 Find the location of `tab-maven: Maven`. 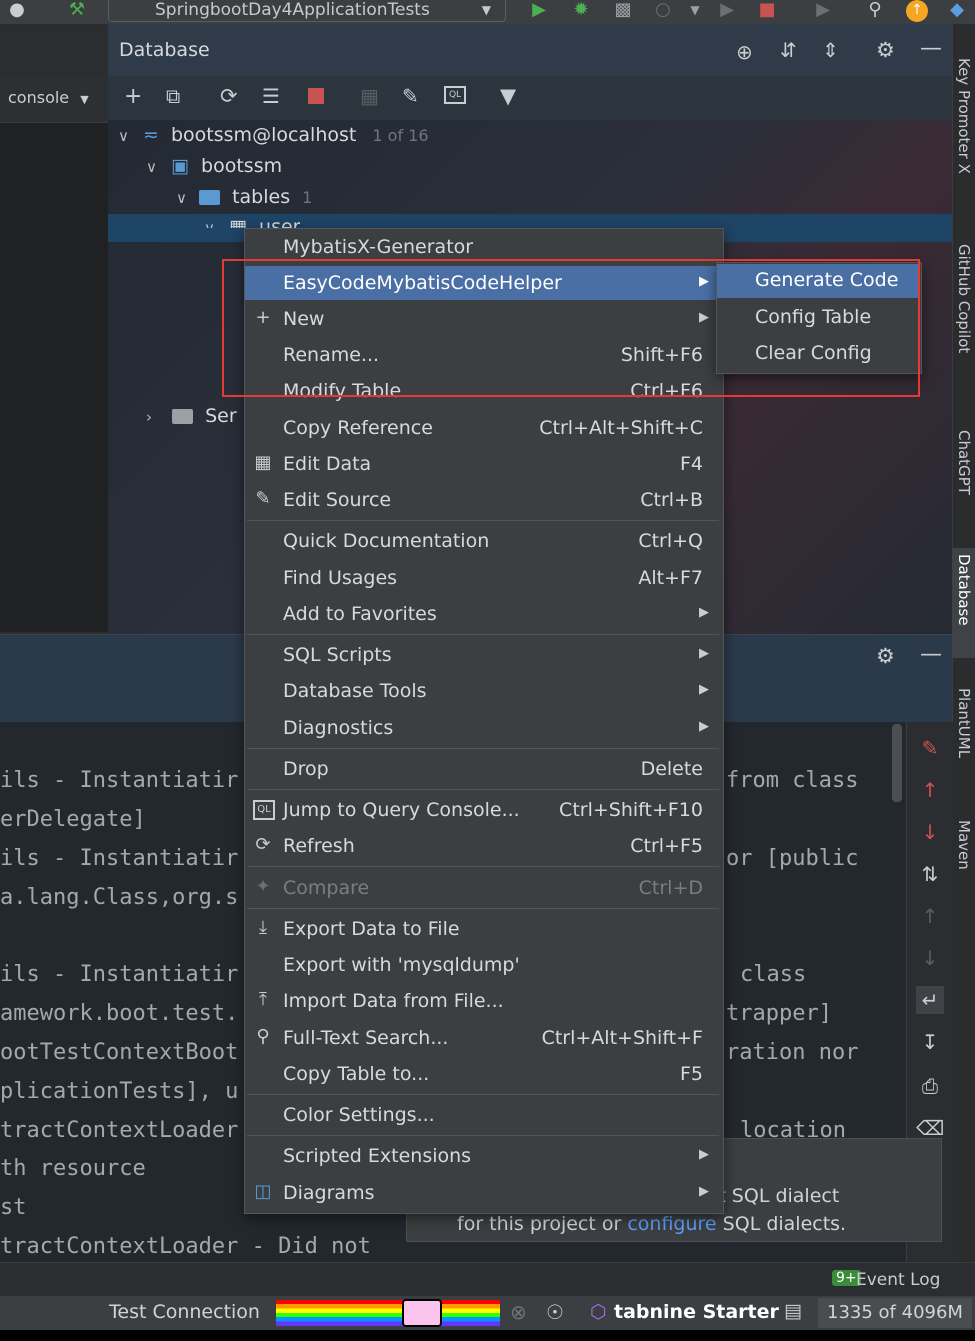

tab-maven: Maven is located at coordinates (964, 845).